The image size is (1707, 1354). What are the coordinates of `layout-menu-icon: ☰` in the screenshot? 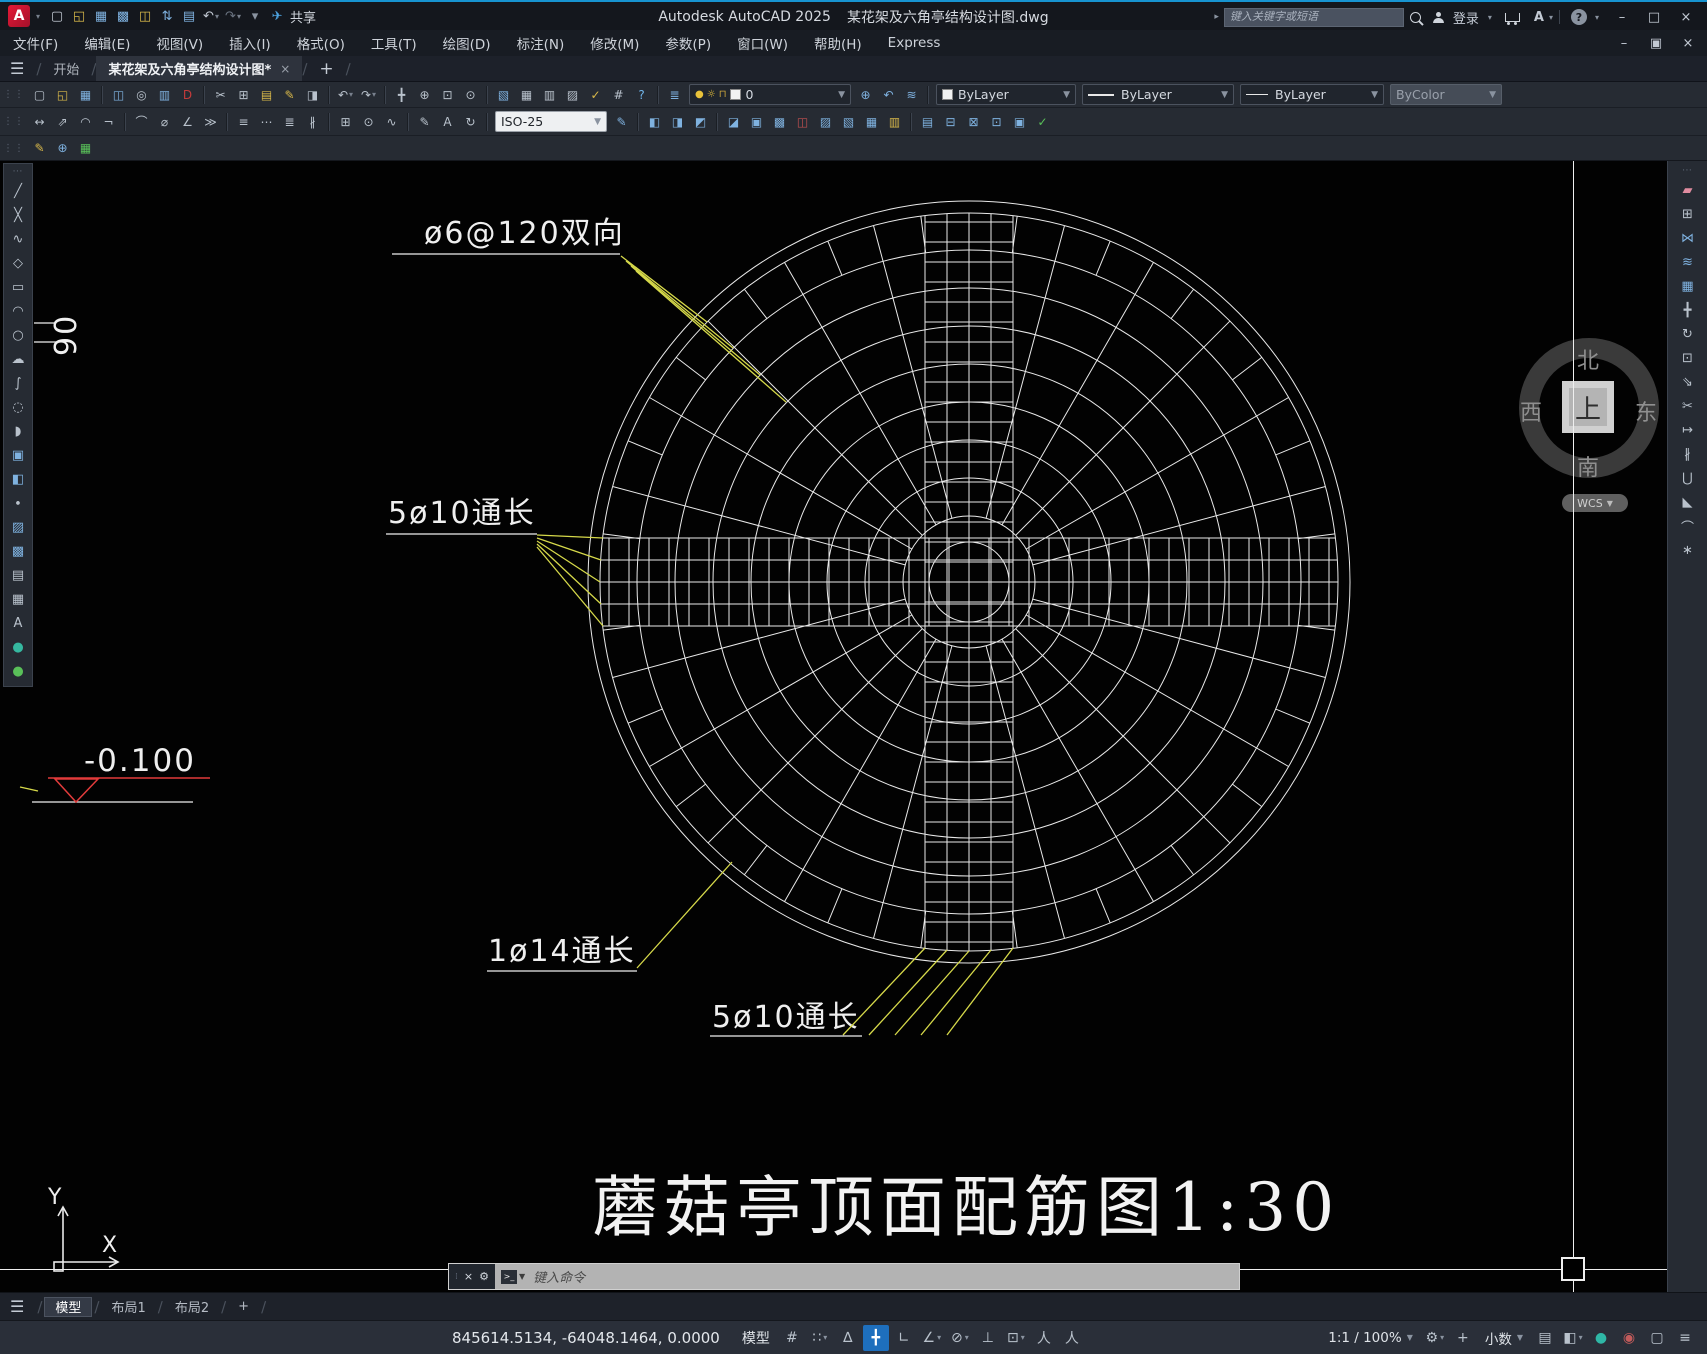 It's located at (17, 1306).